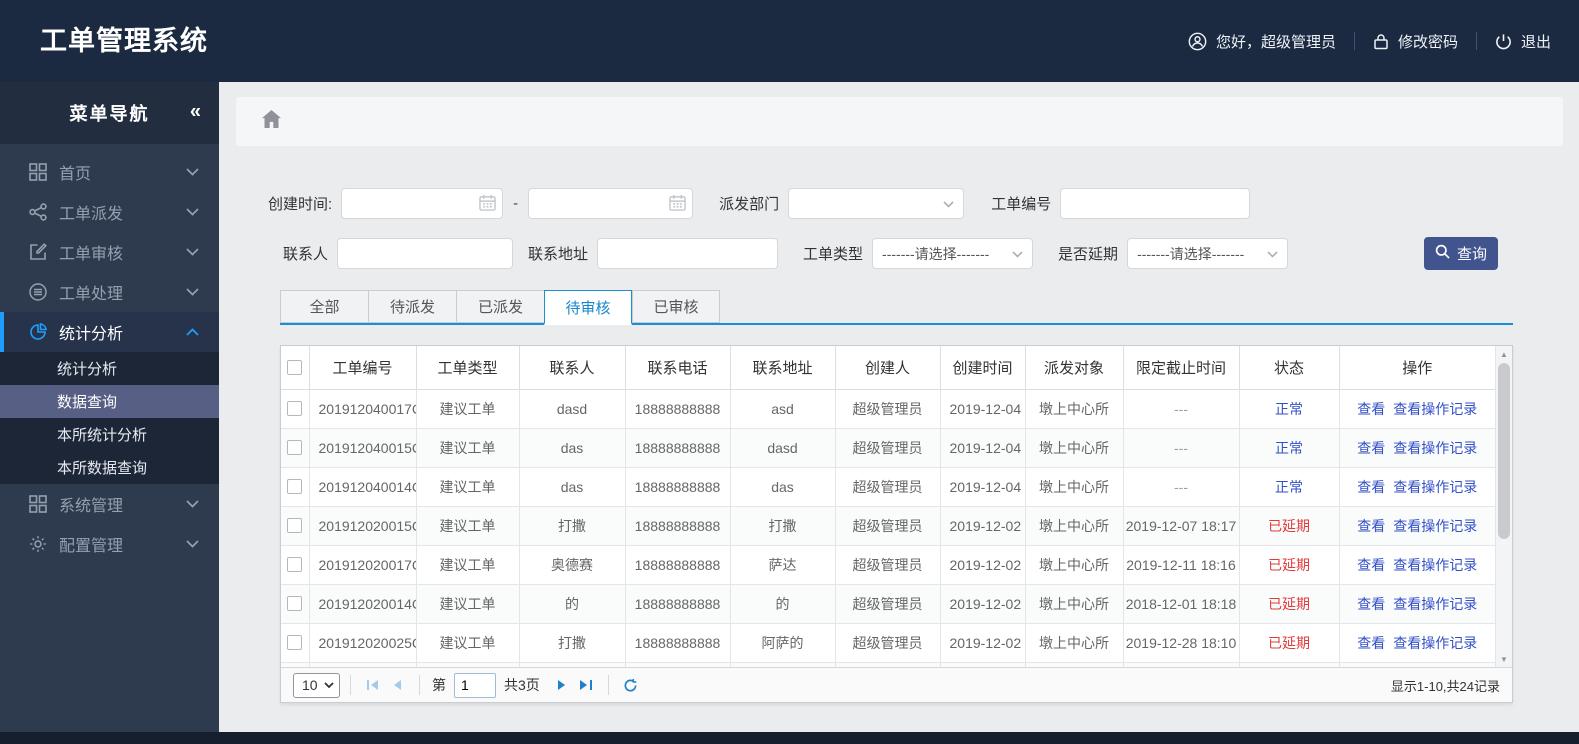 The width and height of the screenshot is (1579, 744). I want to click on address-cell: das, so click(783, 487).